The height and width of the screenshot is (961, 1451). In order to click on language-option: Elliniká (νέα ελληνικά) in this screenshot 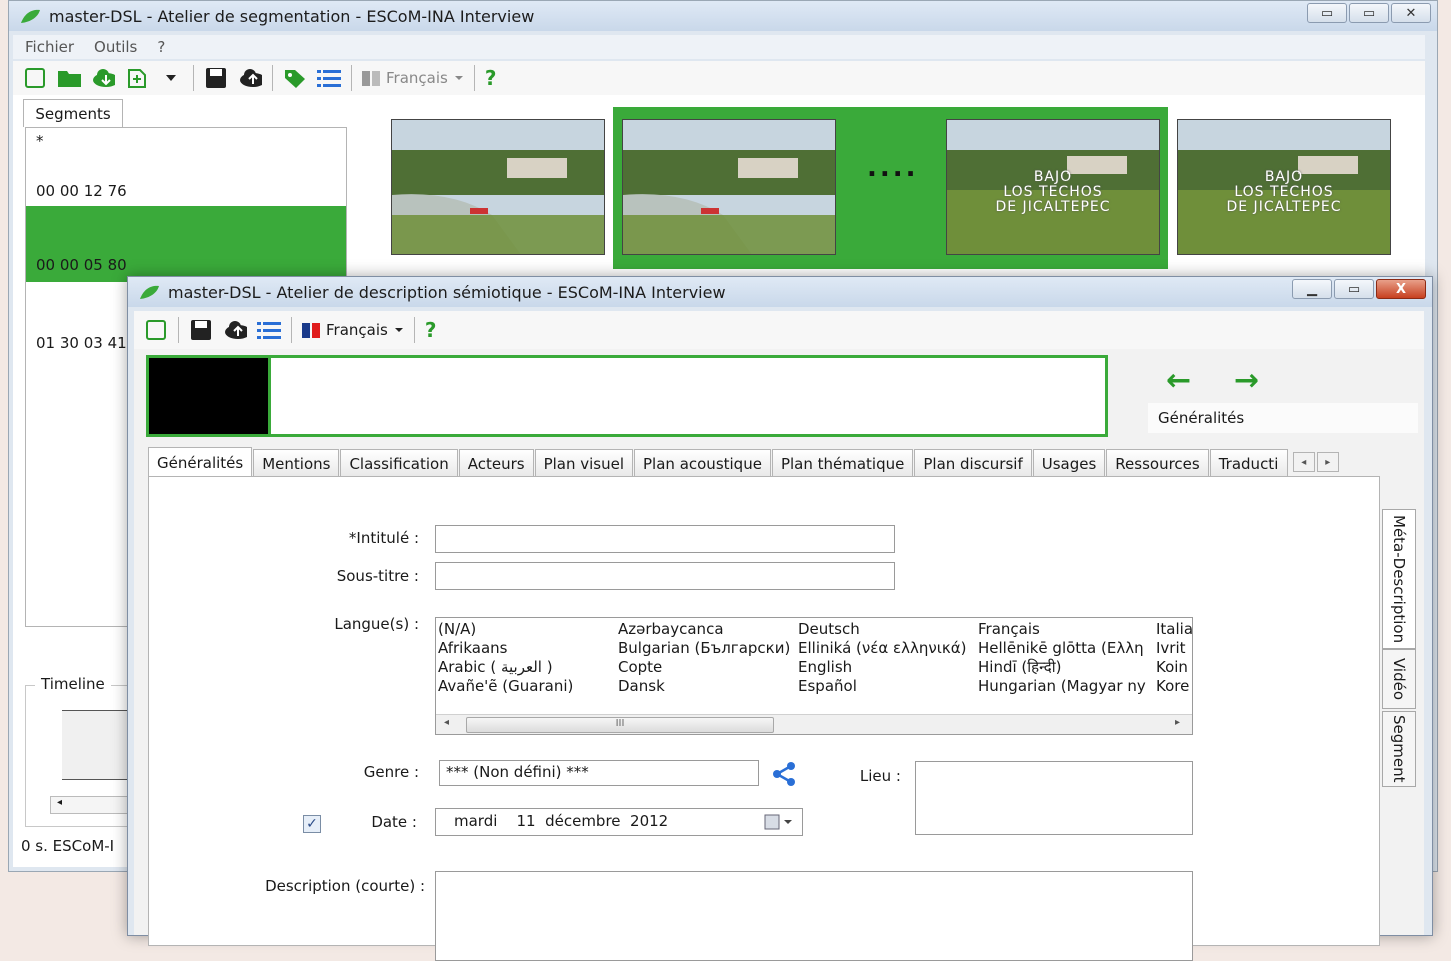, I will do `click(882, 648)`.